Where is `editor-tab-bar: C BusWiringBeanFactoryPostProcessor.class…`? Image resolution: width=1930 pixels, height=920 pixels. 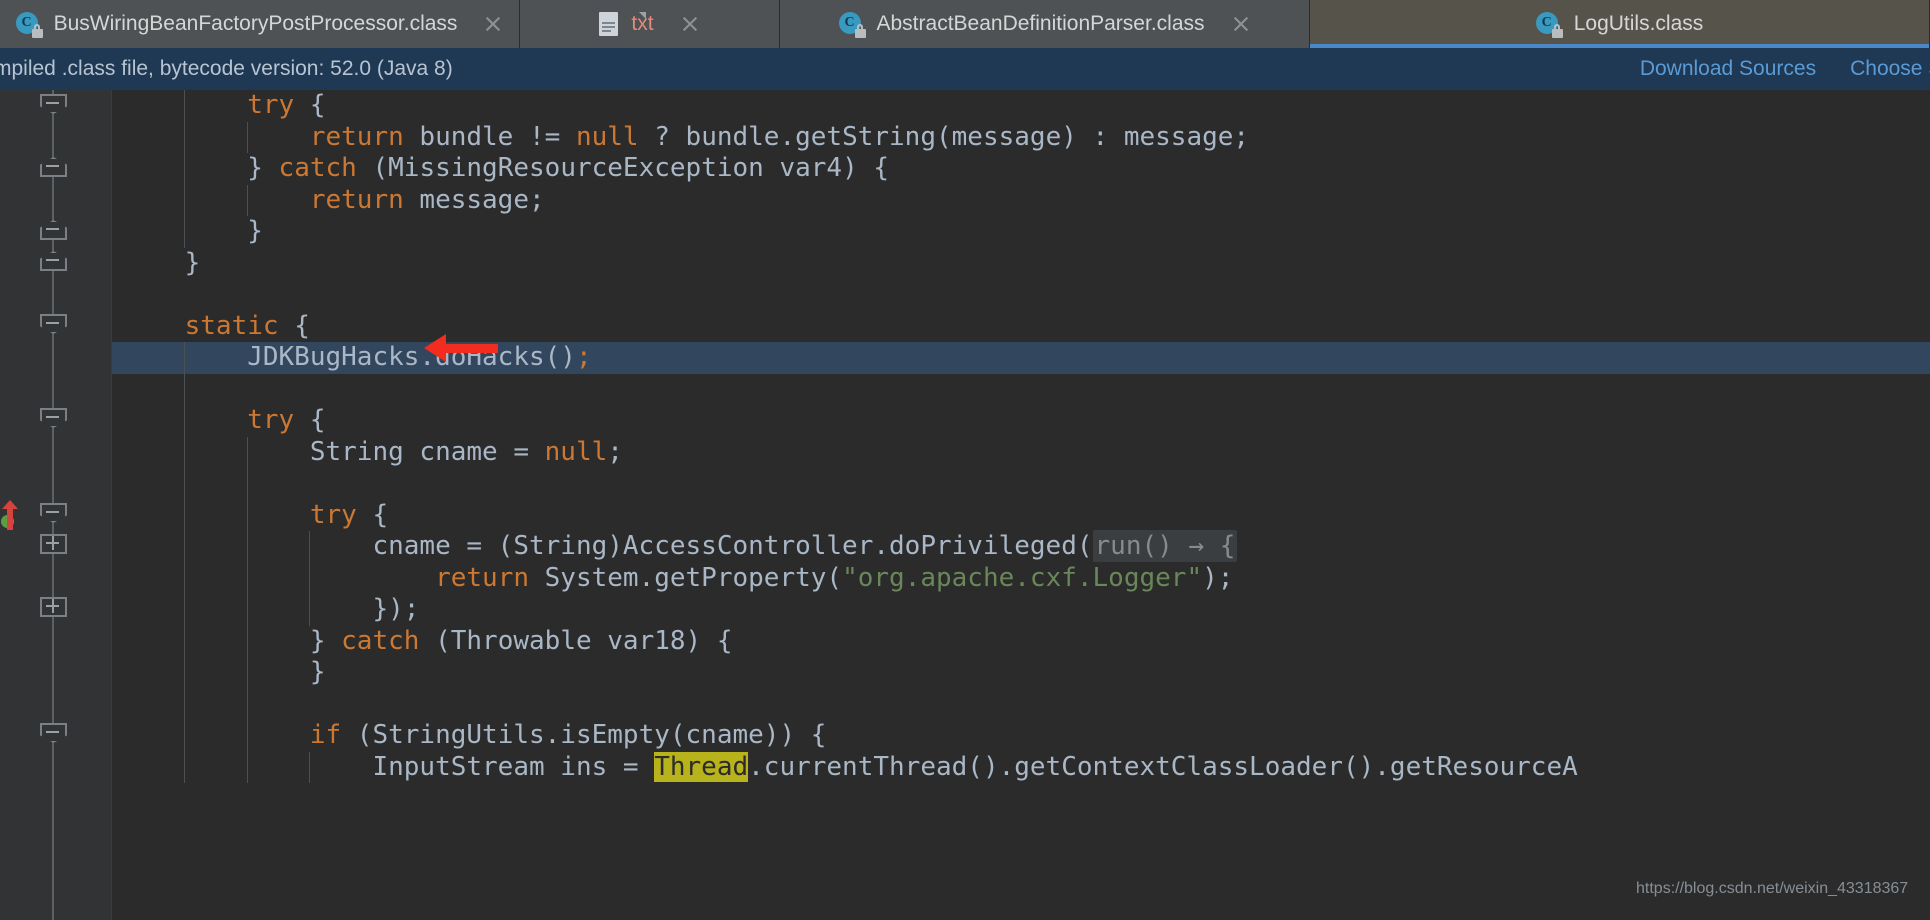 editor-tab-bar: C BusWiringBeanFactoryPostProcessor.class… is located at coordinates (965, 24).